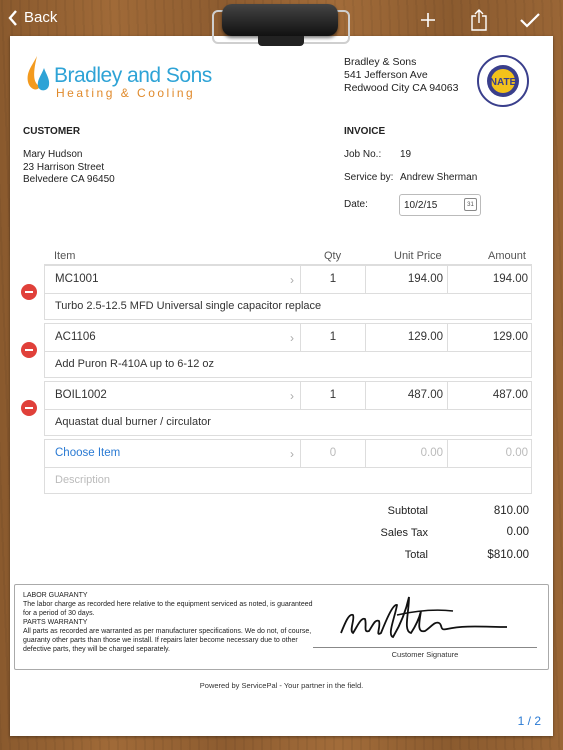  Describe the element at coordinates (490, 280) in the screenshot. I see `amount-cell: 194.00` at that location.